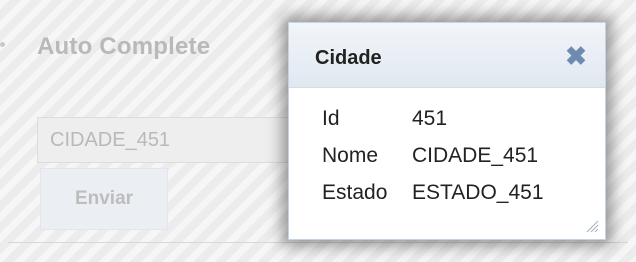 The image size is (636, 262). What do you see at coordinates (478, 192) in the screenshot?
I see `field-value-estado: ESTADO_451` at bounding box center [478, 192].